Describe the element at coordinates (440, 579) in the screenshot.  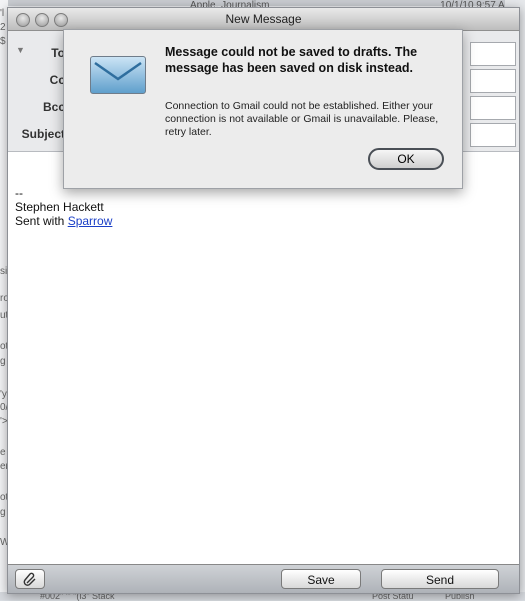
I see `send-button: Send` at that location.